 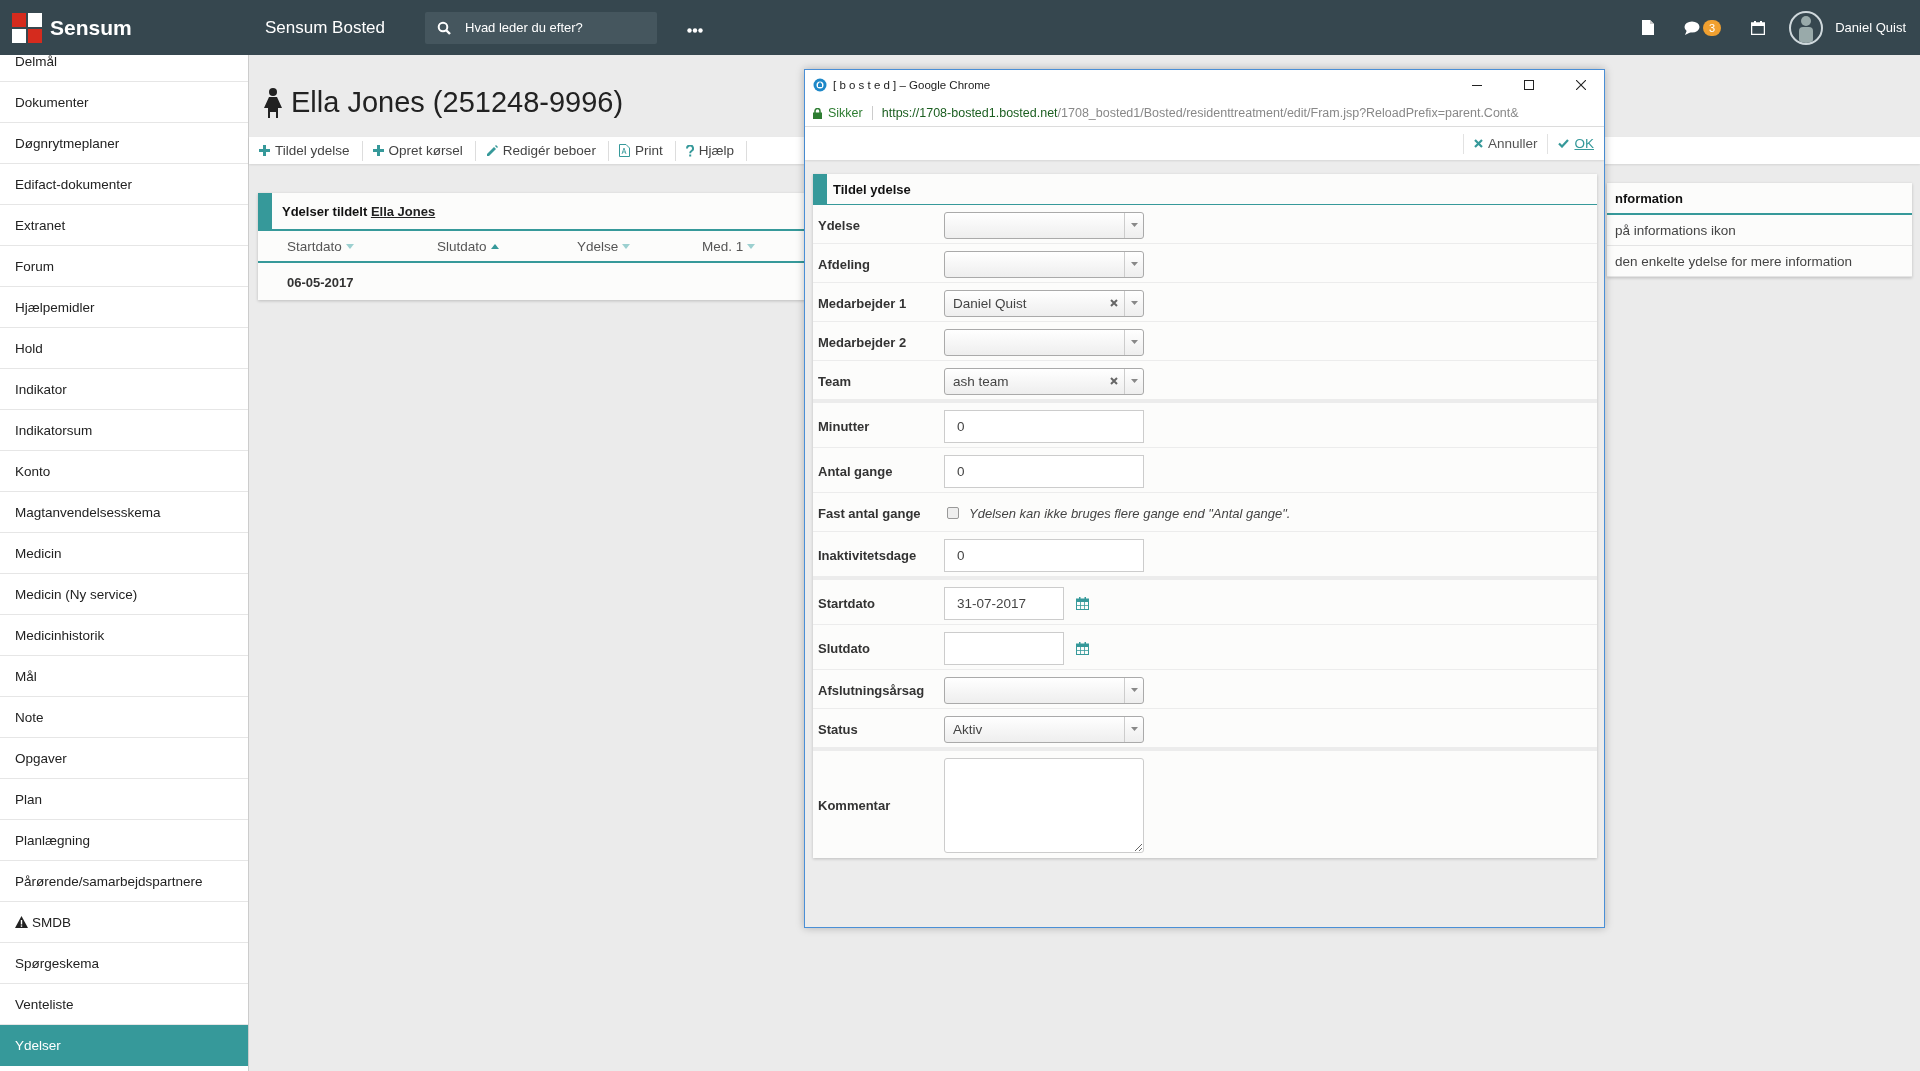 I want to click on comment-field, so click(x=1044, y=805).